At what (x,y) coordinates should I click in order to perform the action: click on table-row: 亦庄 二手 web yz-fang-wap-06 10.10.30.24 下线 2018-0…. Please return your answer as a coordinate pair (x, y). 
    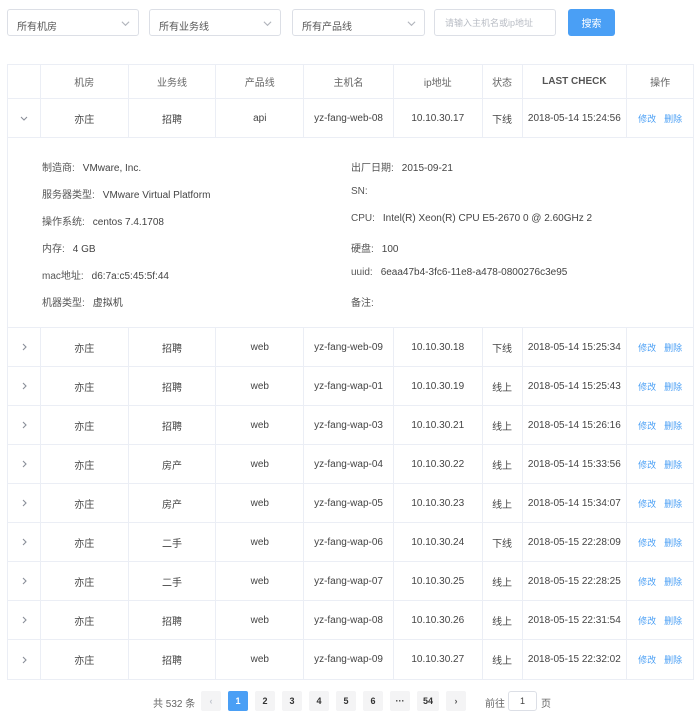
    Looking at the image, I should click on (350, 542).